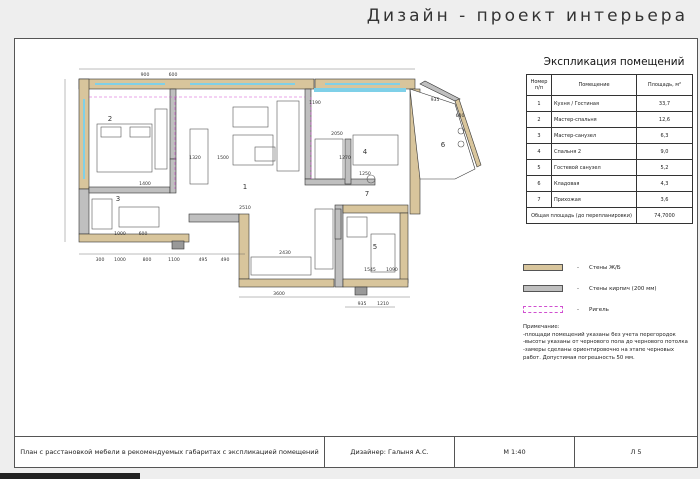 The height and width of the screenshot is (479, 700). I want to click on svg-text: 7, so click(367, 194).